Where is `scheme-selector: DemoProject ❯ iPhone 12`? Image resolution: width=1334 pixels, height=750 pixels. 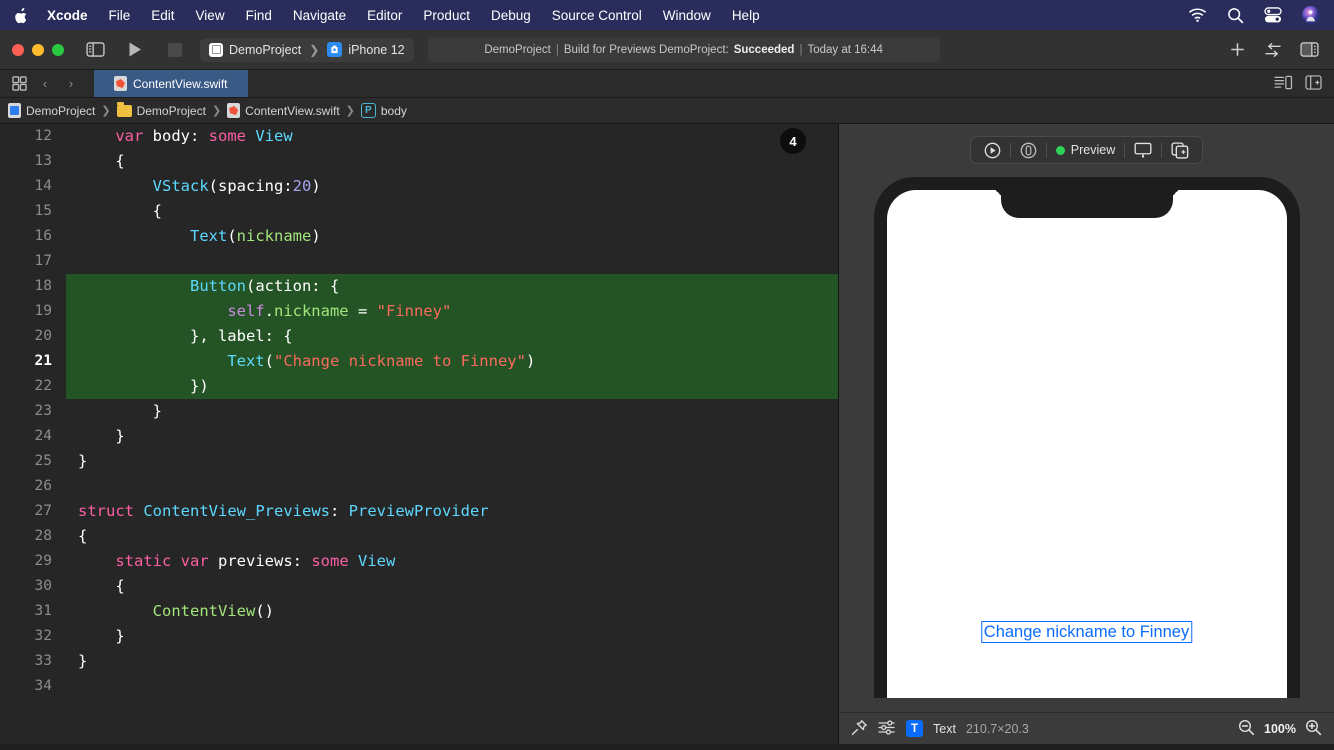
scheme-selector: DemoProject ❯ iPhone 12 is located at coordinates (307, 49).